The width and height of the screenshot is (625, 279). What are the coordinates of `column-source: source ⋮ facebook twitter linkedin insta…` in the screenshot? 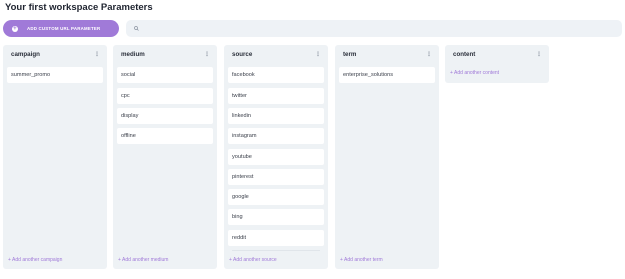 It's located at (276, 157).